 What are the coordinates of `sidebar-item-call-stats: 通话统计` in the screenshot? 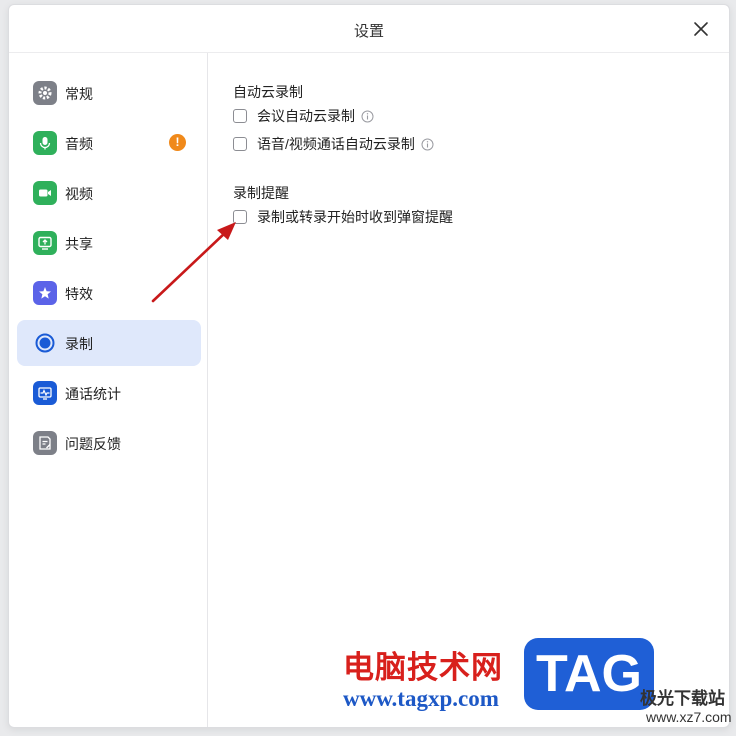 It's located at (109, 393).